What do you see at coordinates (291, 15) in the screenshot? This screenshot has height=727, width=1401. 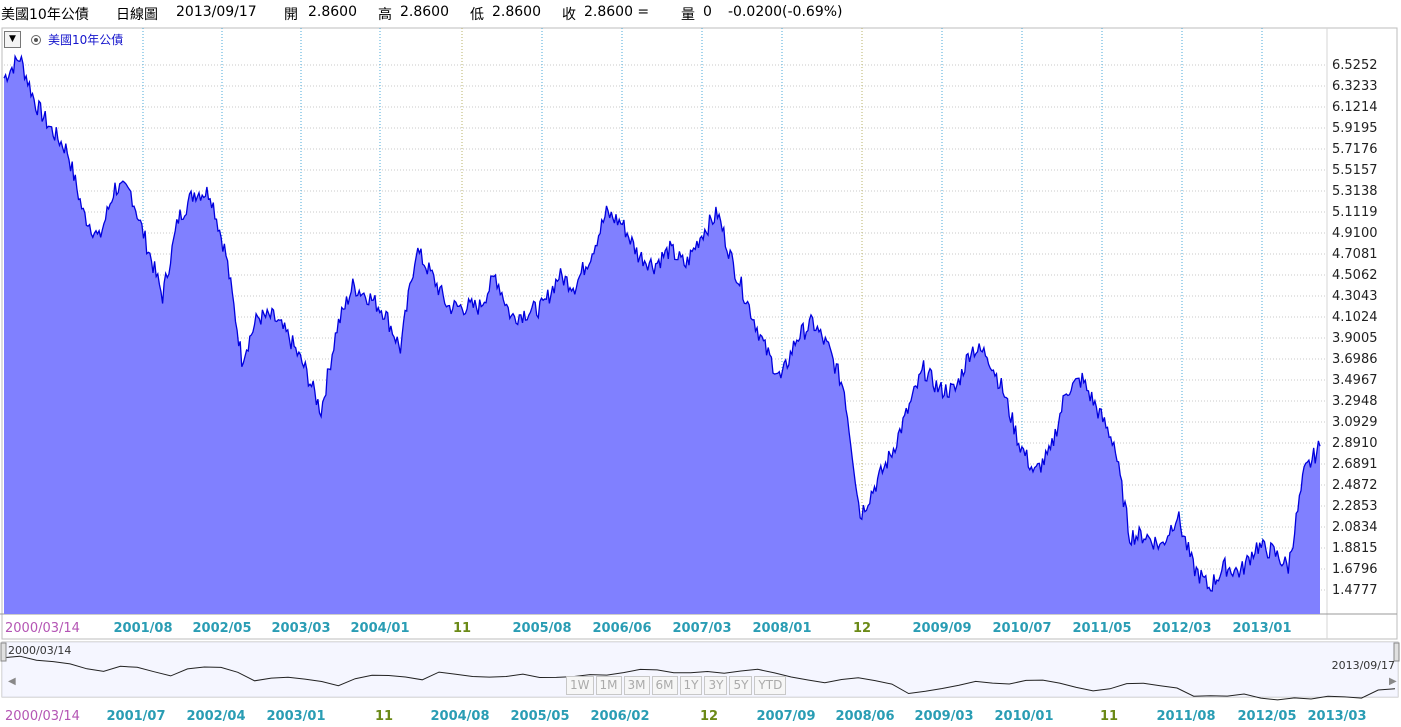 I see `open-label: 開` at bounding box center [291, 15].